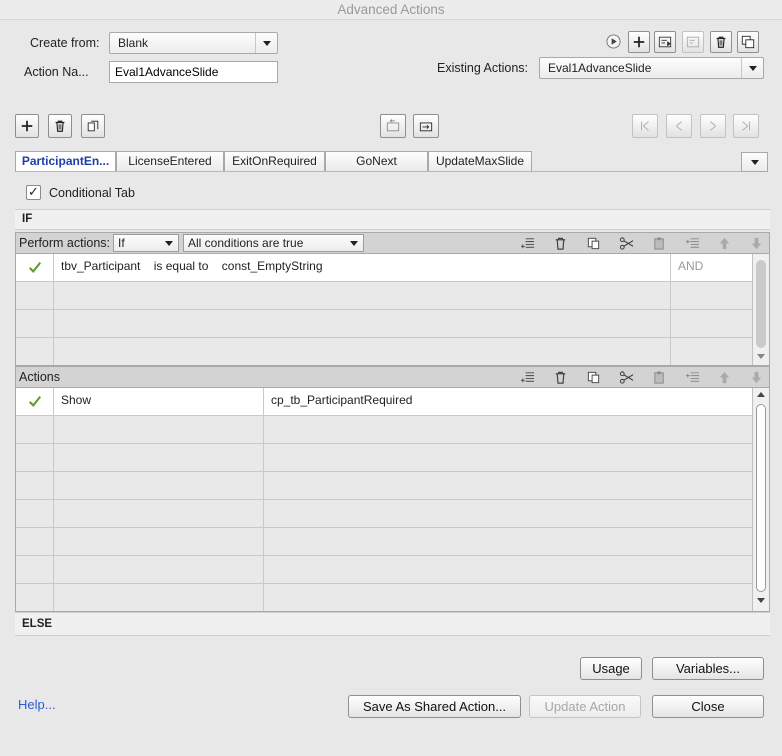 This screenshot has width=782, height=756. Describe the element at coordinates (272, 266) in the screenshot. I see `condition-value: const_EmptyString` at that location.